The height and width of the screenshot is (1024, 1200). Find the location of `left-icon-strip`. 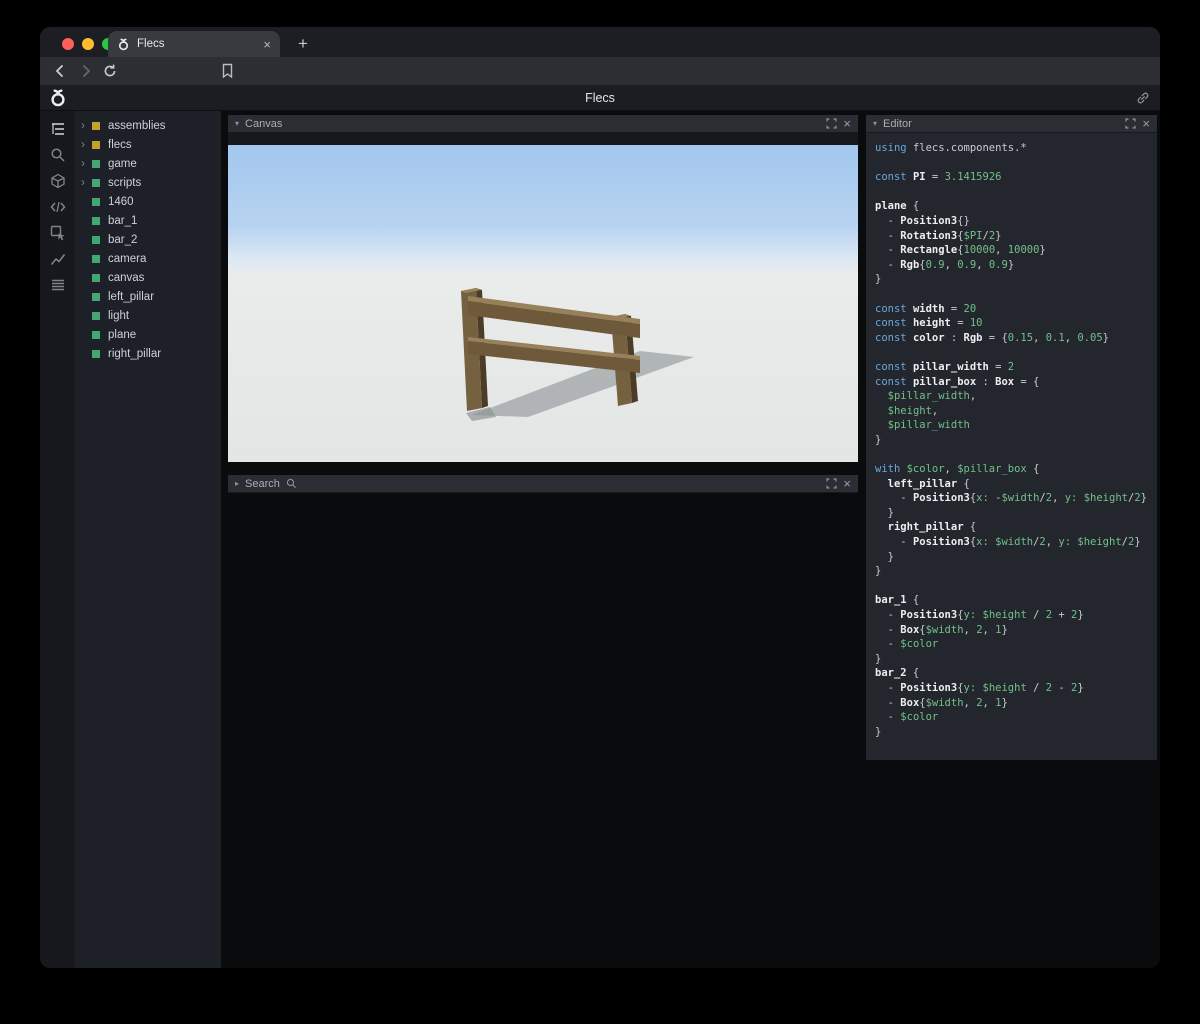

left-icon-strip is located at coordinates (57, 539).